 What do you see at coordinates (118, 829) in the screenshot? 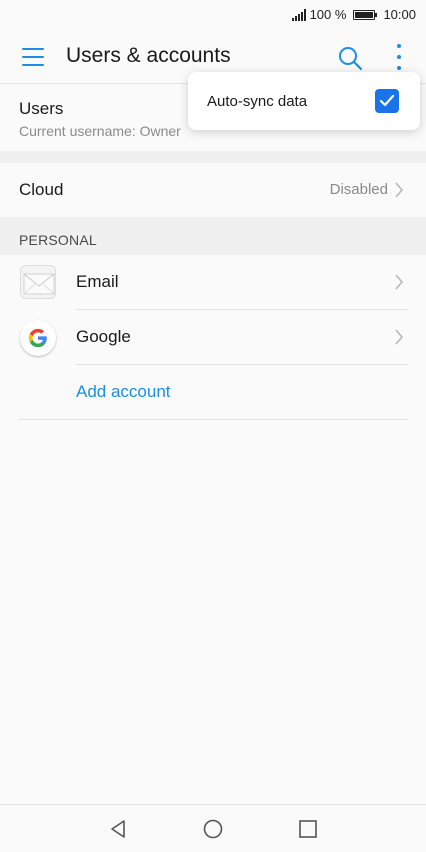
I see `back-icon` at bounding box center [118, 829].